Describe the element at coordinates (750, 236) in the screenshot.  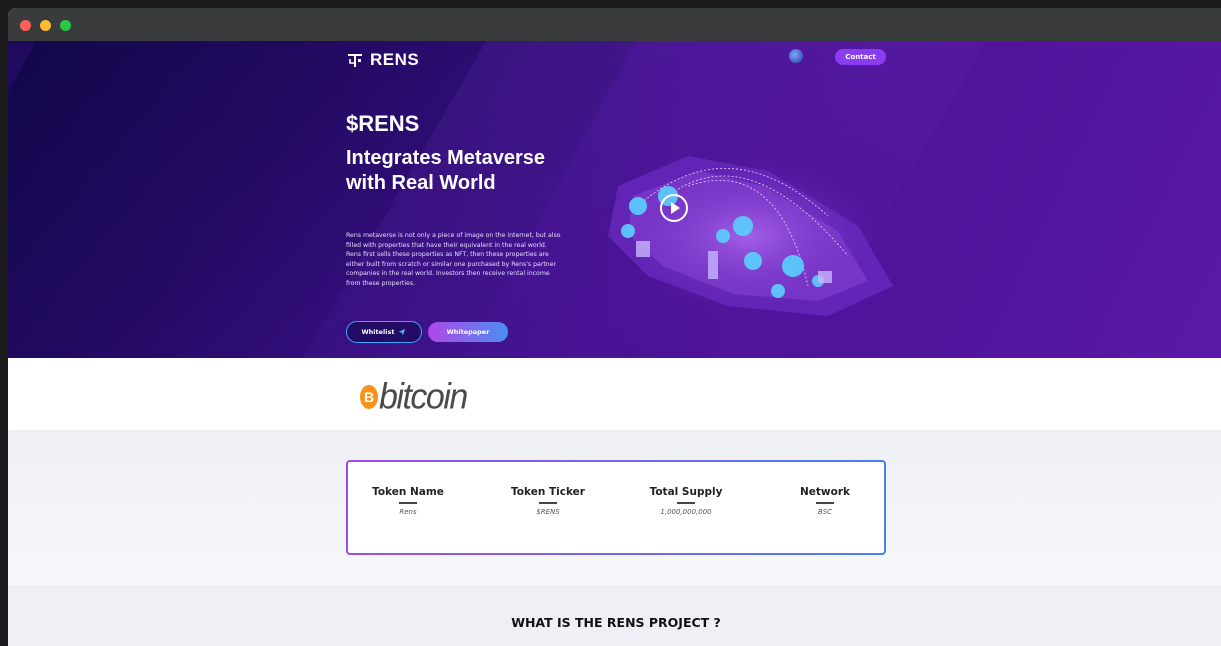
I see `metaverse-map-illustration` at that location.